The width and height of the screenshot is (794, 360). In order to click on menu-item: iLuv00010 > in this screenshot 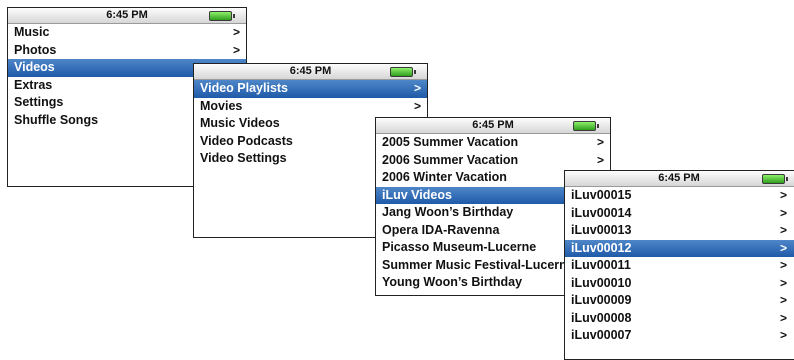, I will do `click(679, 284)`.